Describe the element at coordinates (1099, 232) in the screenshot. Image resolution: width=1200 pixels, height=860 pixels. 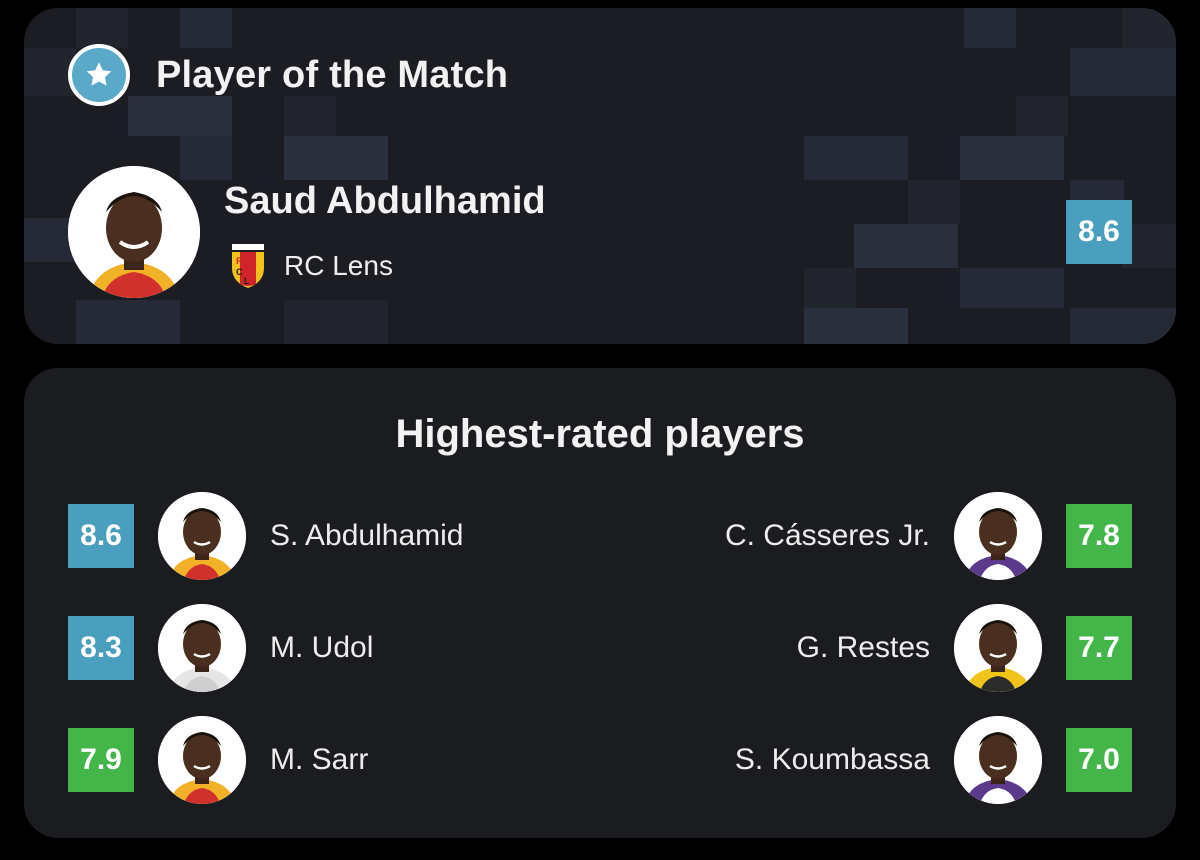
I see `potm-rating-badge: 8.6` at that location.